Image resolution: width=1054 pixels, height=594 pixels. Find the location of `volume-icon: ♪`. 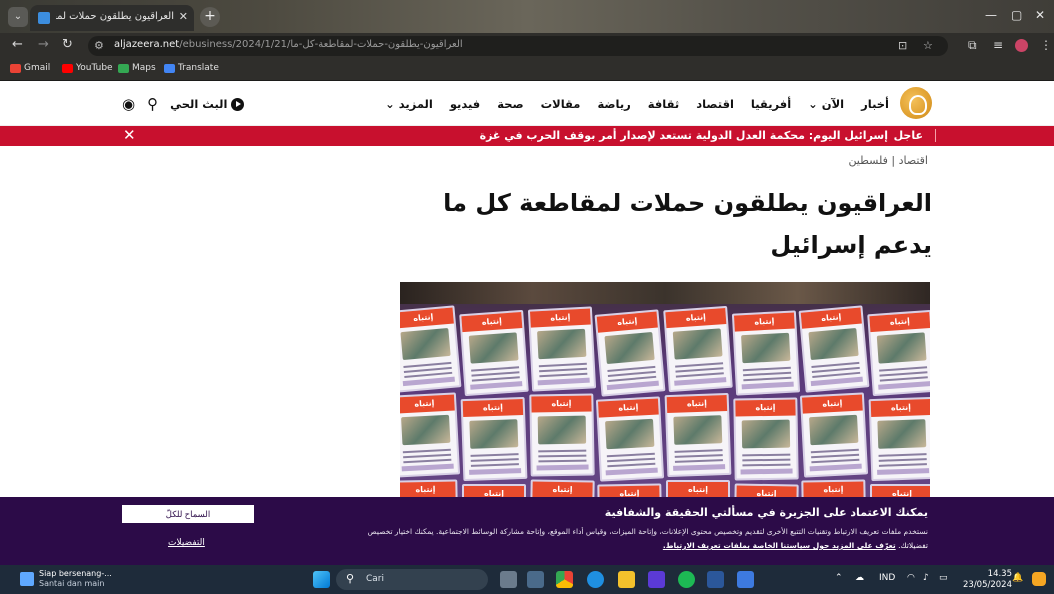

volume-icon: ♪ is located at coordinates (926, 578).